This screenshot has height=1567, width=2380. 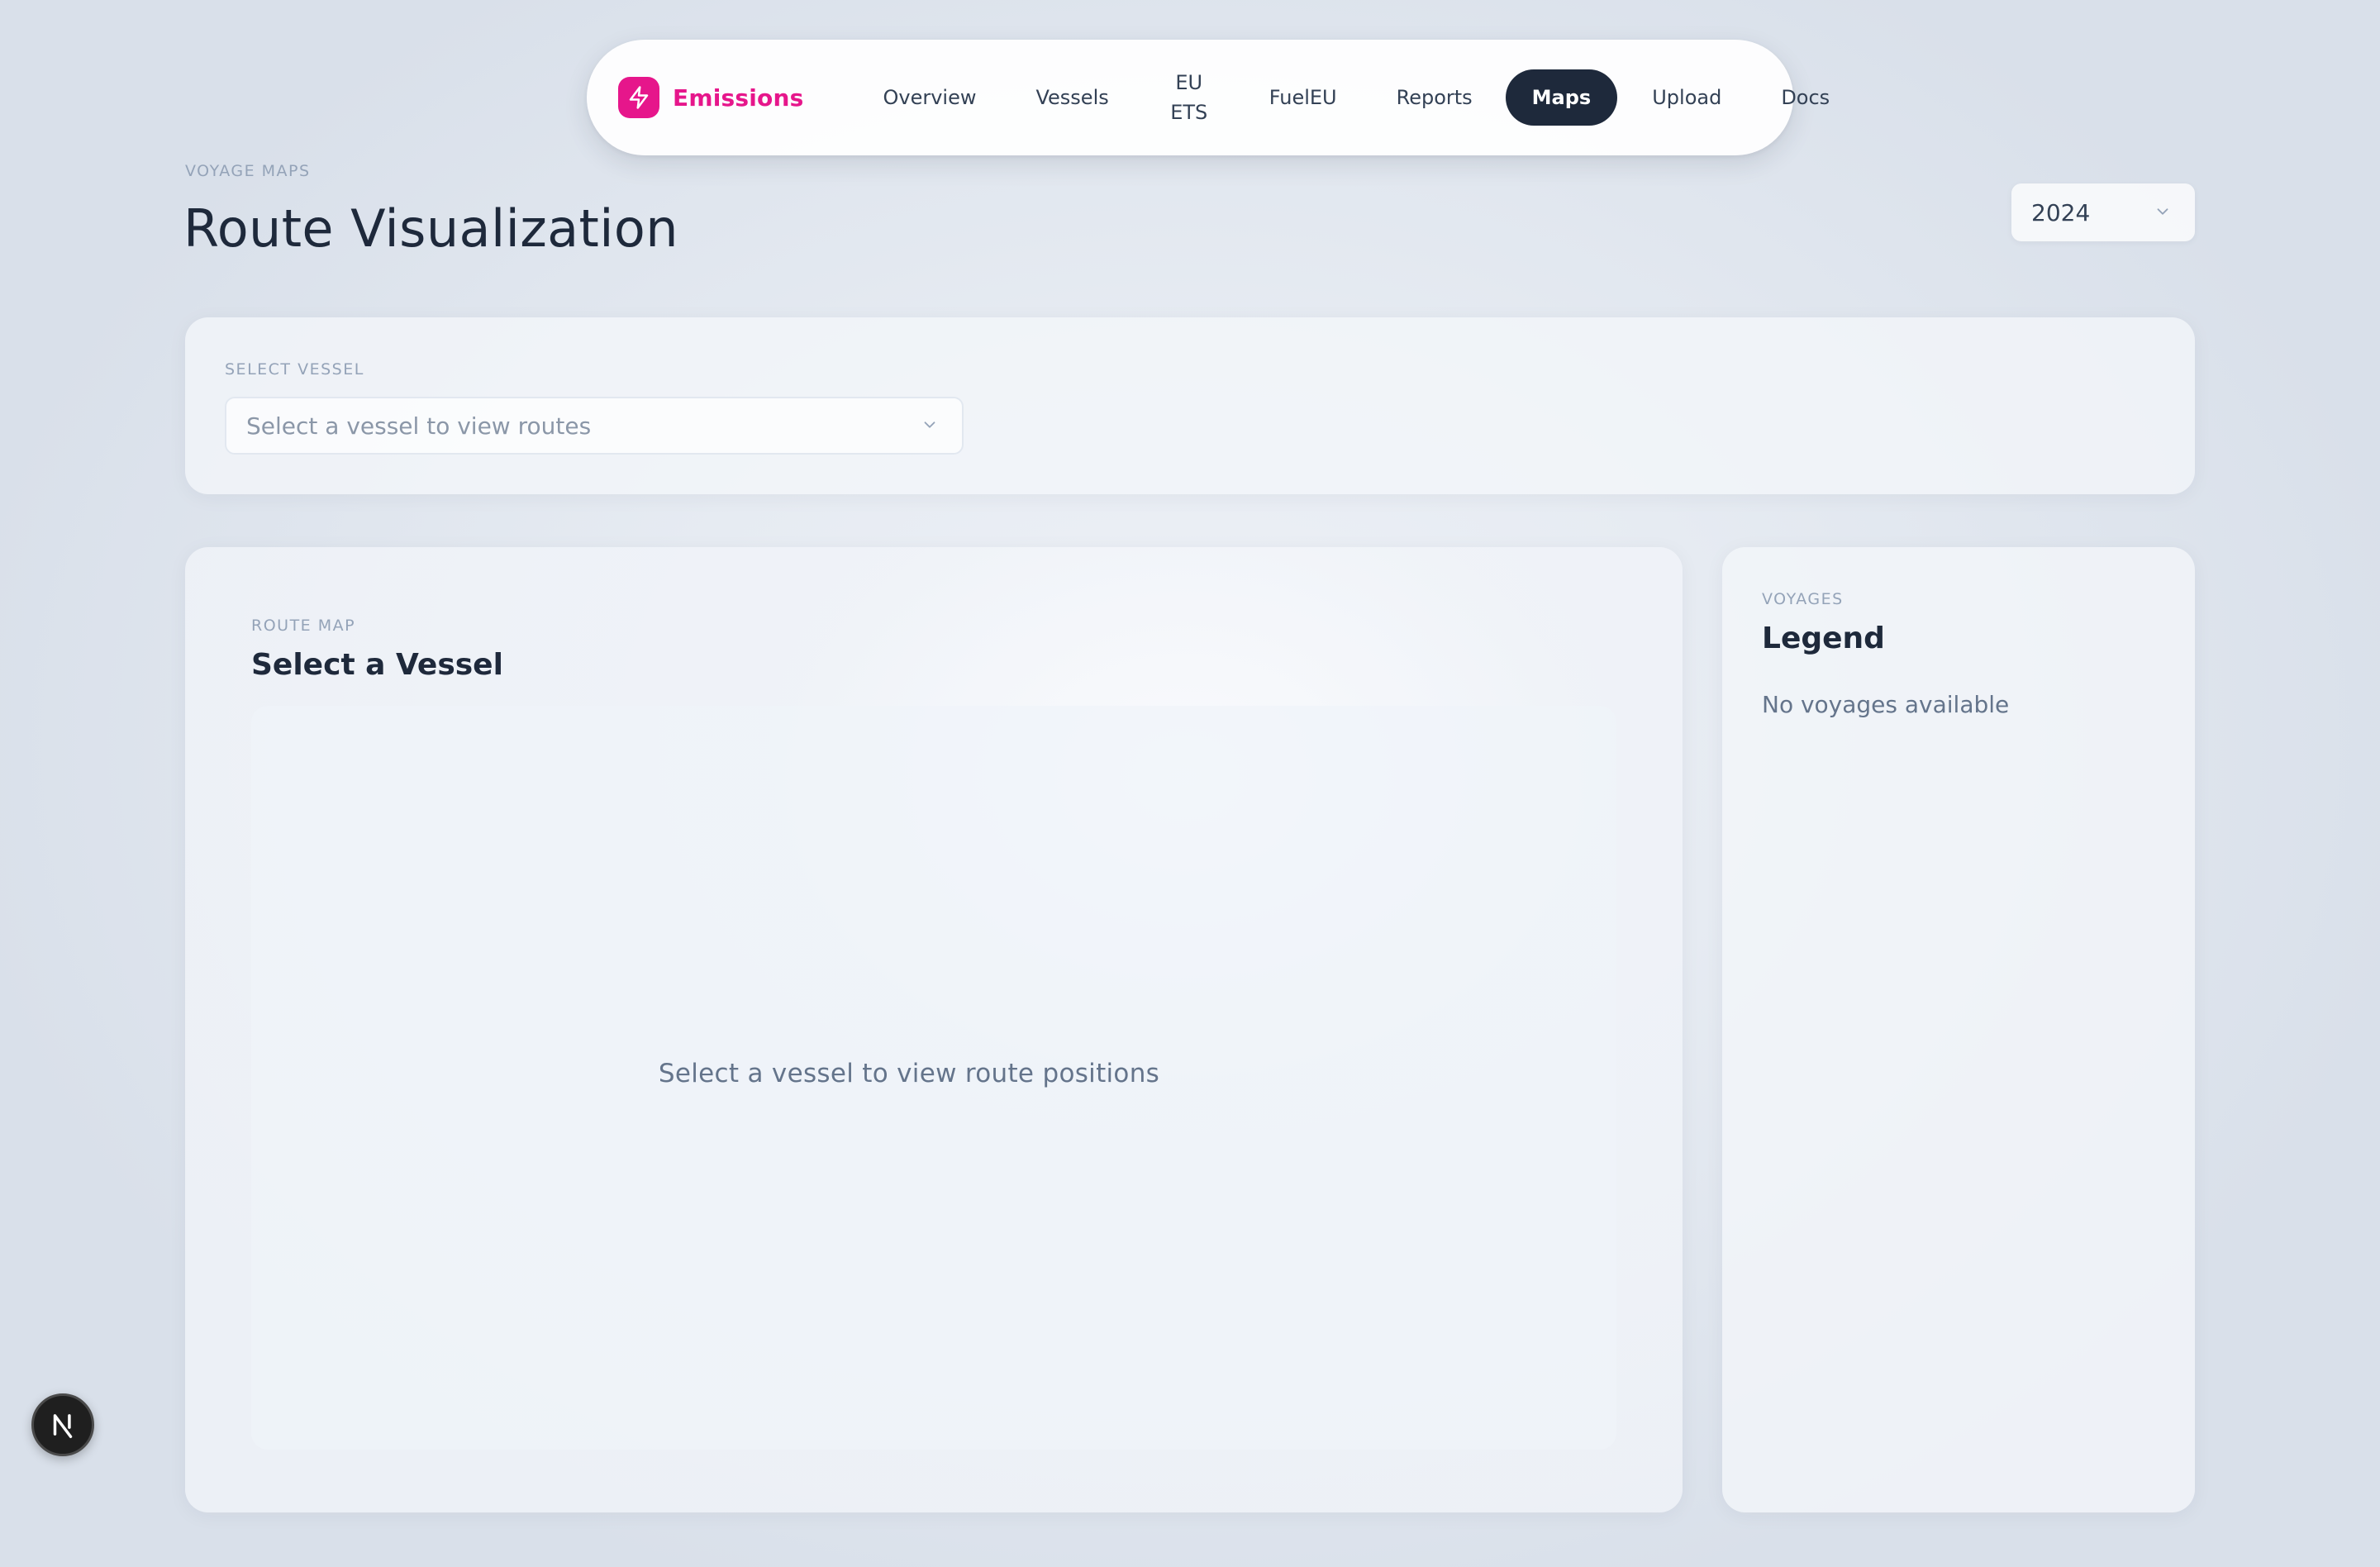 What do you see at coordinates (1434, 97) in the screenshot?
I see `nav-item-reports: Reports` at bounding box center [1434, 97].